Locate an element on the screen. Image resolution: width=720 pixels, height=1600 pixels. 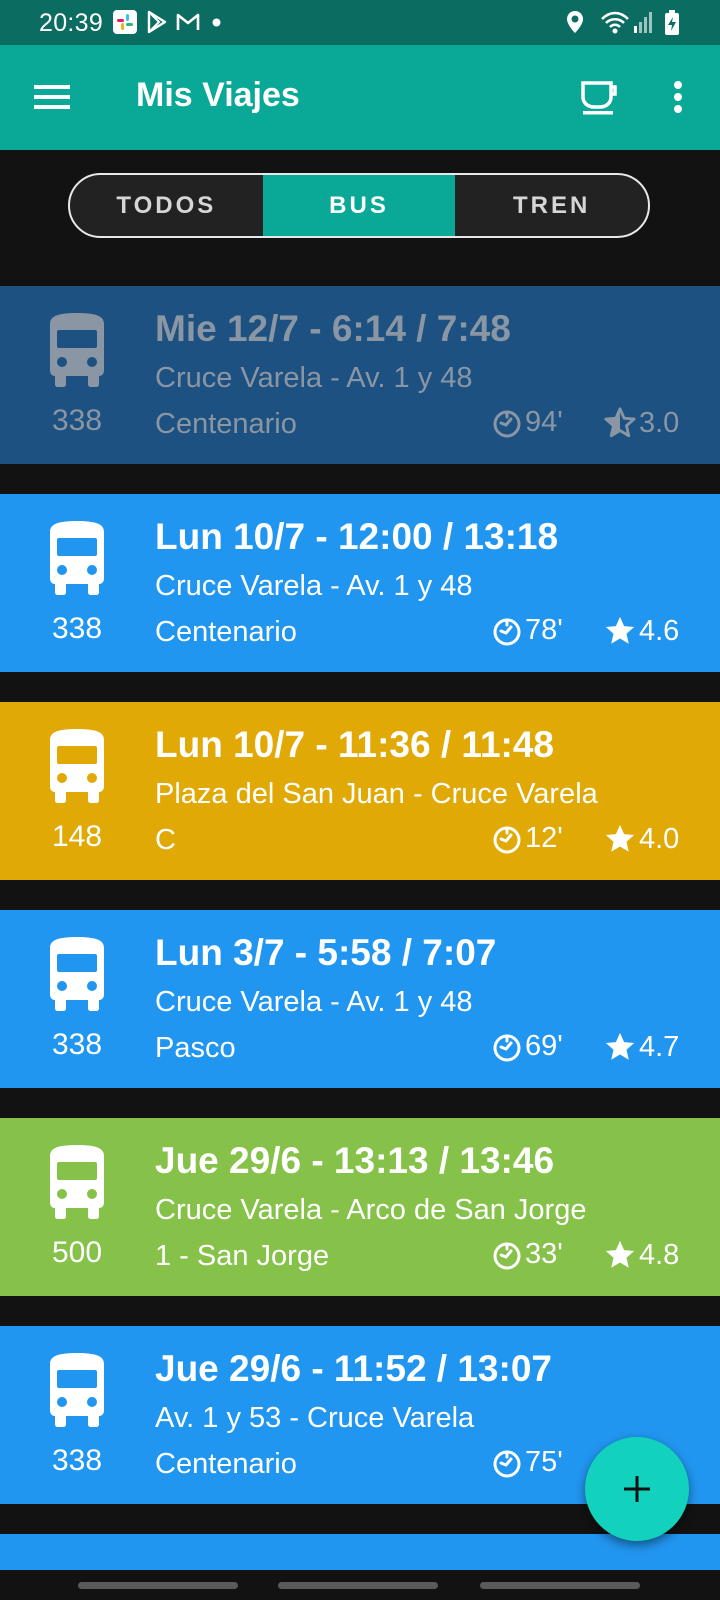
trip-datetime: Jue 29/6 - 13:13 / 13:46 is located at coordinates (355, 1160).